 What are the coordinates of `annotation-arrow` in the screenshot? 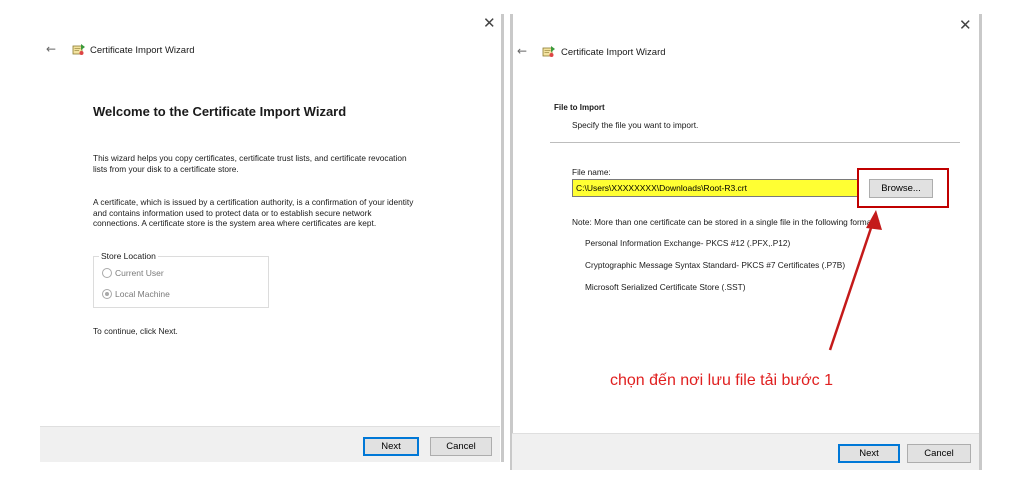 It's located at (855, 280).